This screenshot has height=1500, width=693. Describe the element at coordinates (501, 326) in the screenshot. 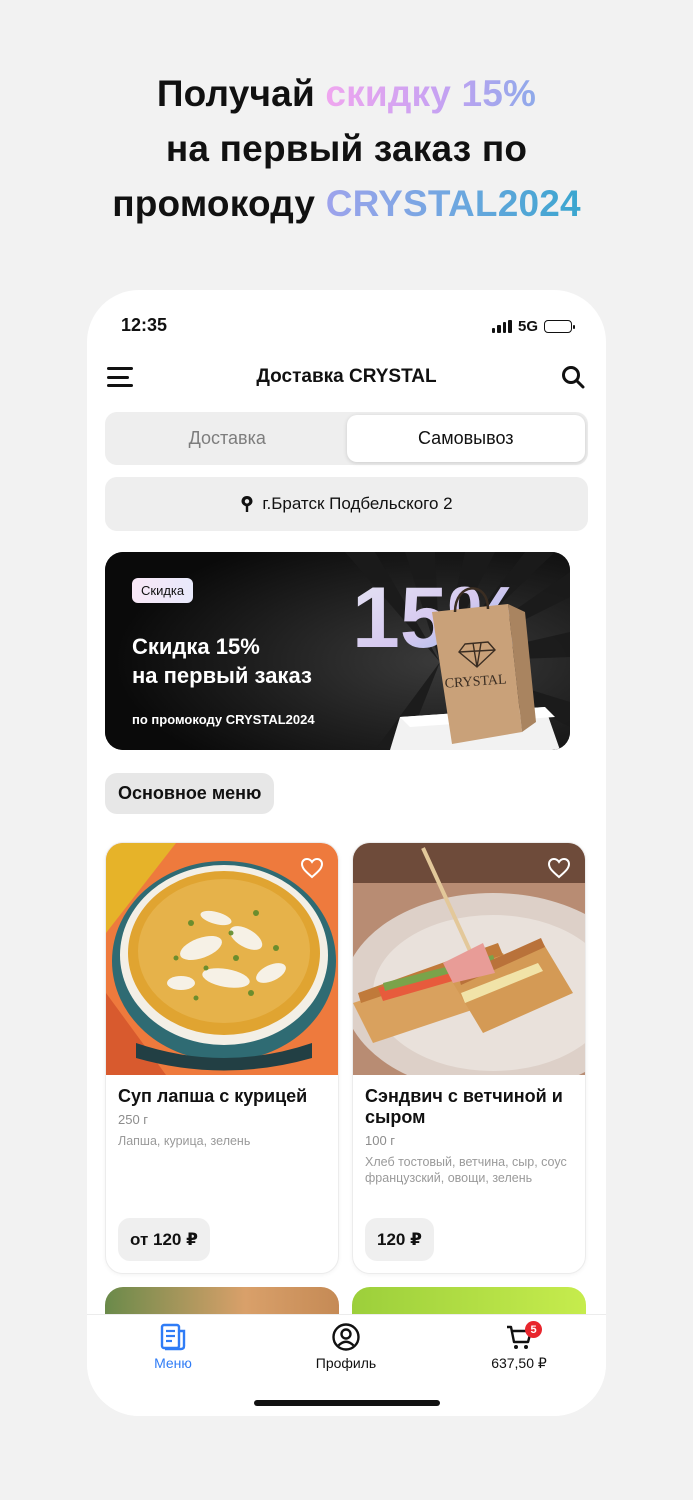

I see `signal-icon` at that location.